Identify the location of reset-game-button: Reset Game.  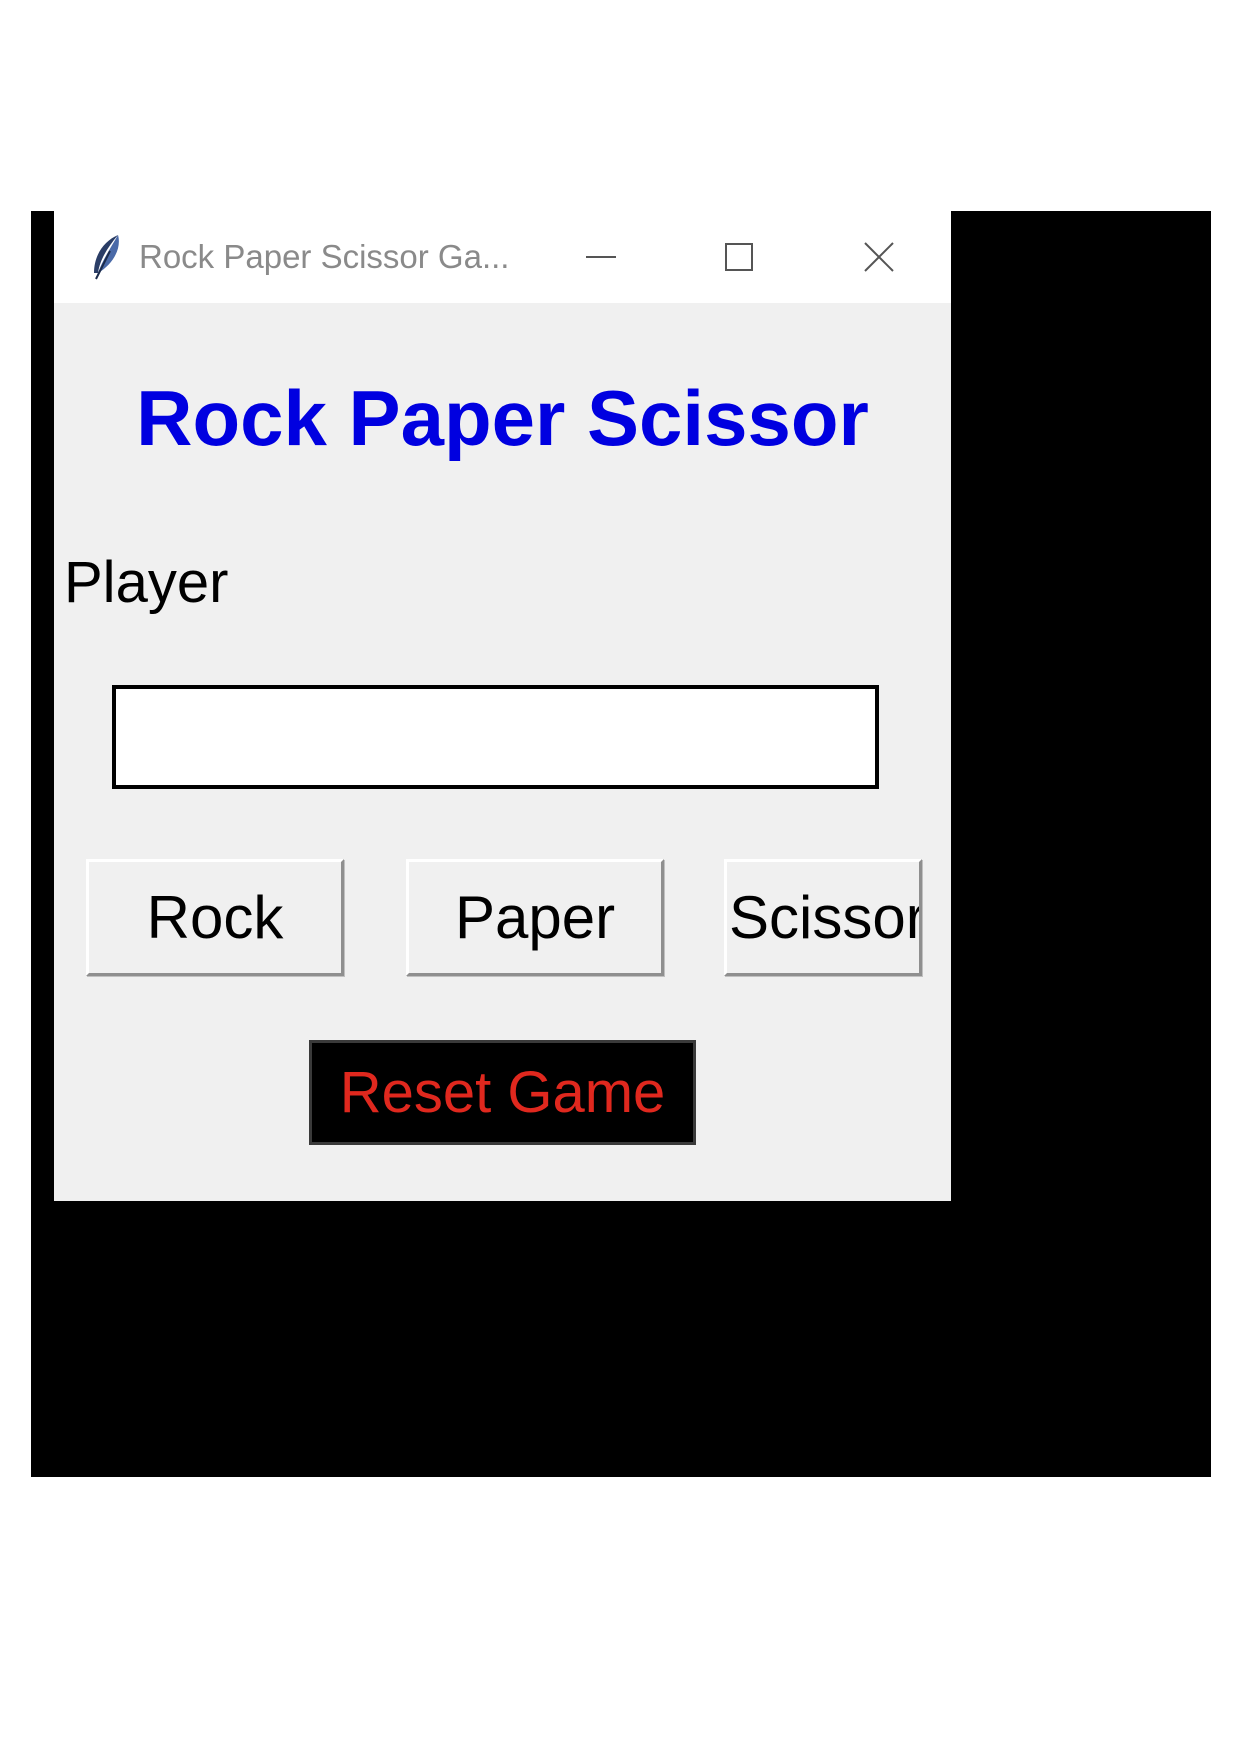
(502, 1092).